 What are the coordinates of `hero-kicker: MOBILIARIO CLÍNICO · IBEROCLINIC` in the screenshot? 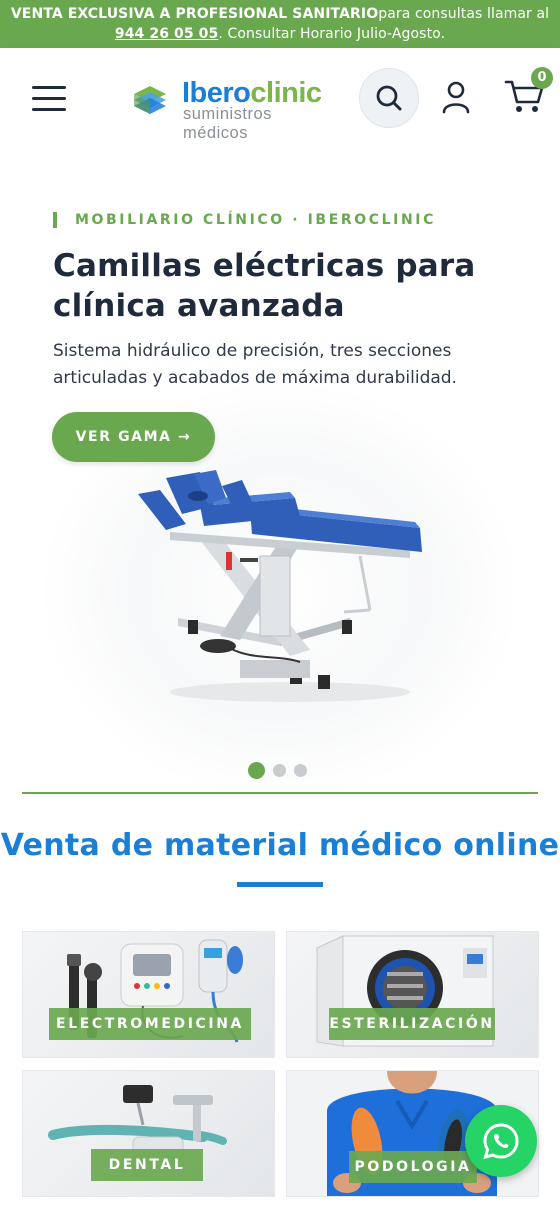 It's located at (244, 220).